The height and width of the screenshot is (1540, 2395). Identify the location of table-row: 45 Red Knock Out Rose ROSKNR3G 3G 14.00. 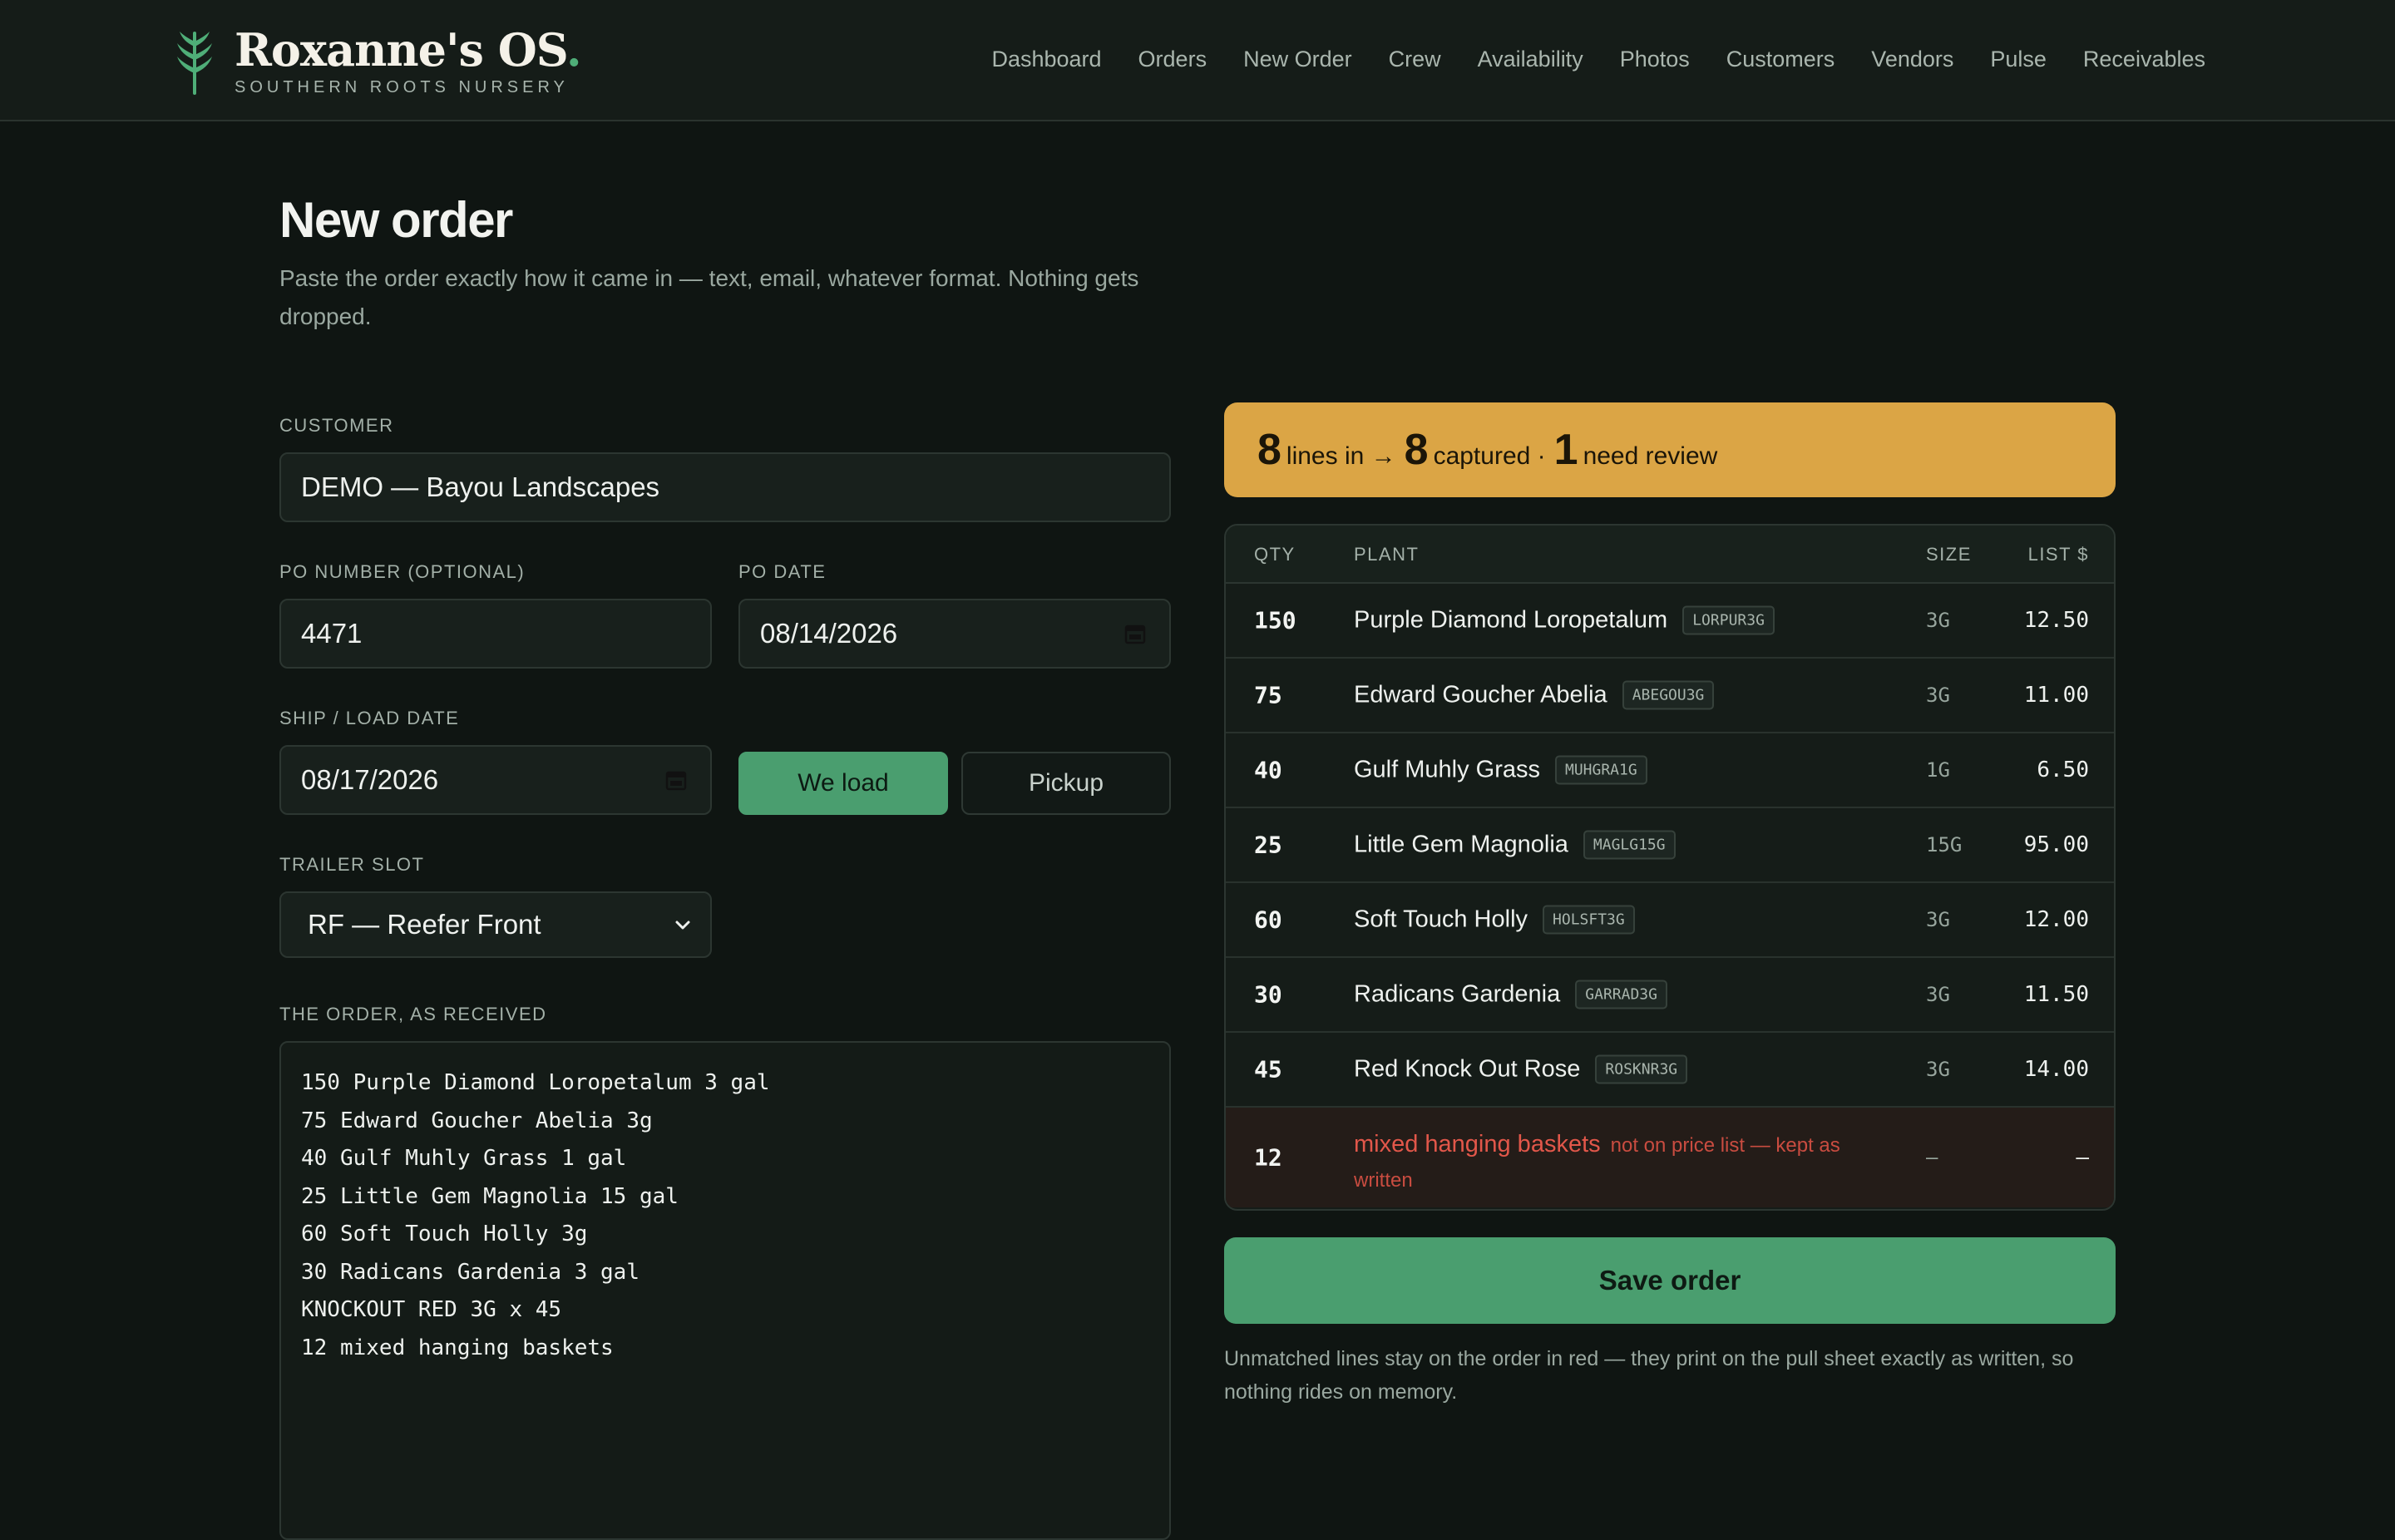
(1670, 1070).